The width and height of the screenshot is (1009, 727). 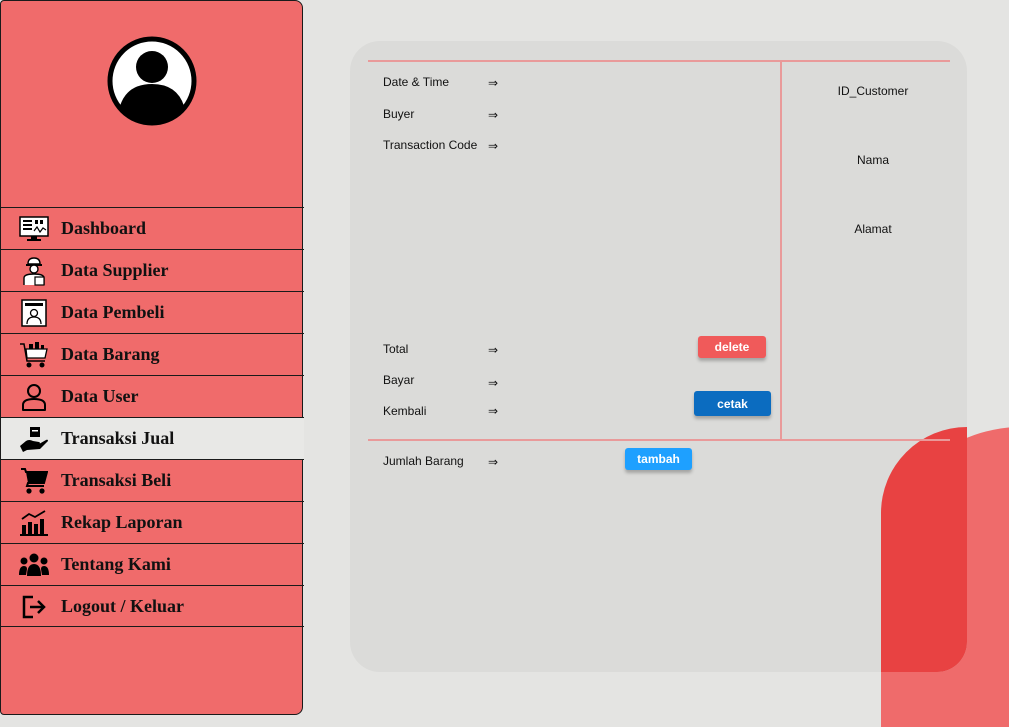 I want to click on divider-bottom, so click(x=659, y=440).